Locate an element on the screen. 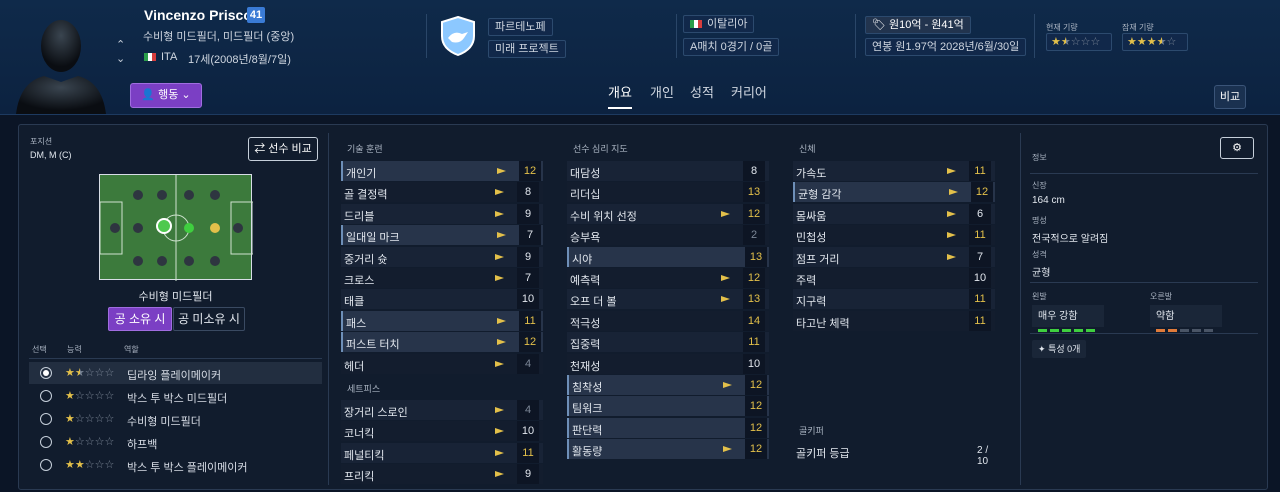  attribute-row: 예측력 12 is located at coordinates (668, 278).